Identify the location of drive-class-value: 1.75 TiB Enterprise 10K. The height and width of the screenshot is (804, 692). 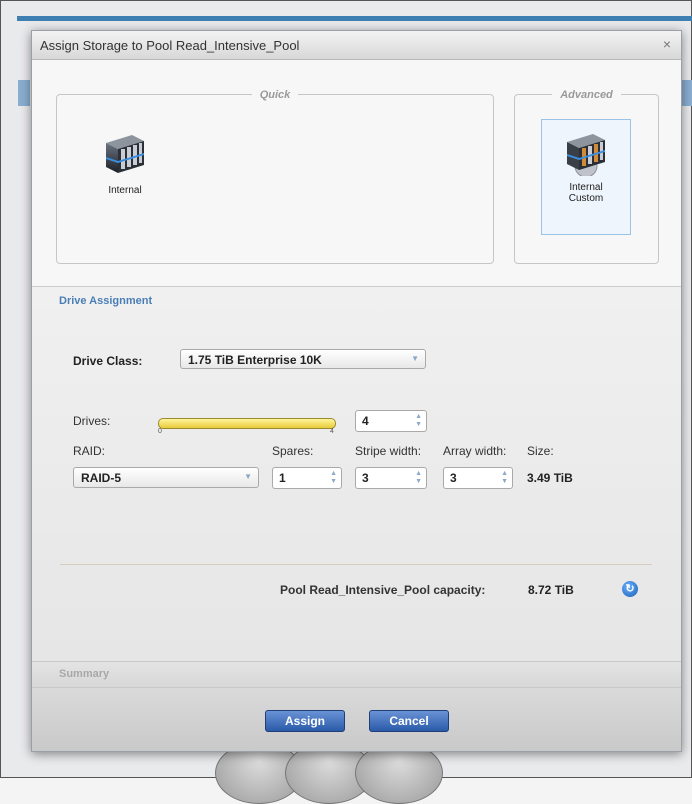
(255, 360).